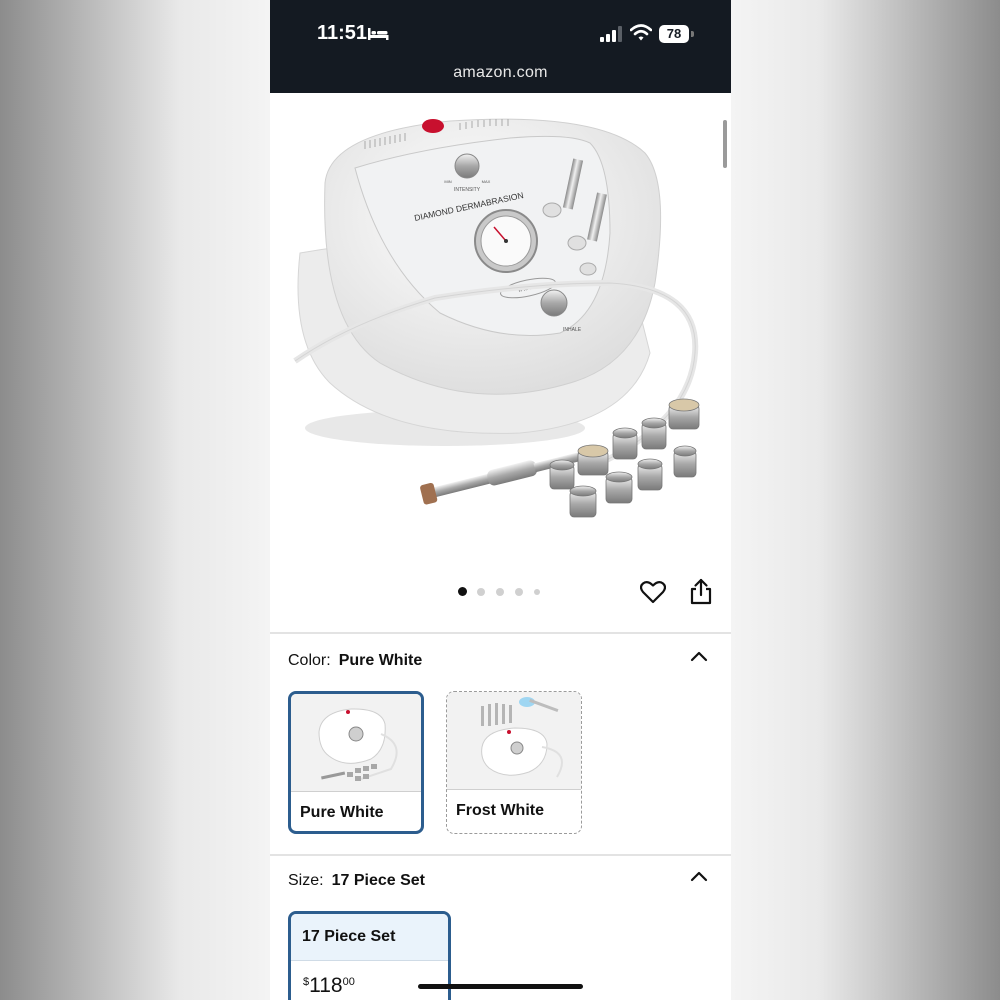  I want to click on swatch-label: Pure White, so click(342, 812).